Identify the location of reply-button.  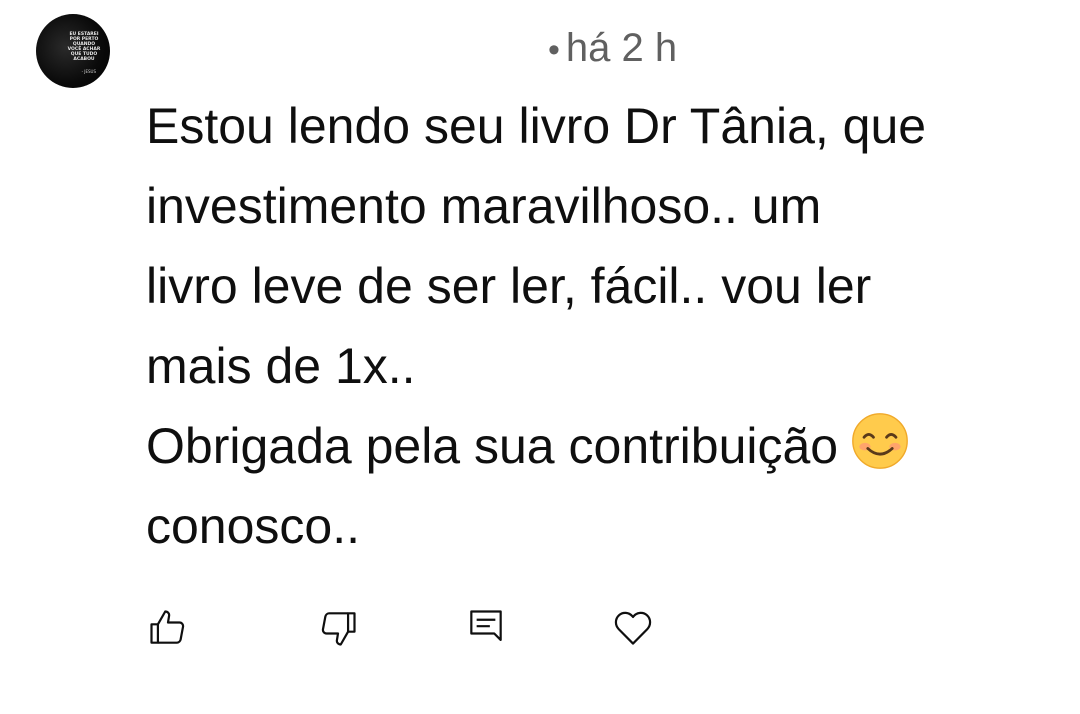
(486, 628).